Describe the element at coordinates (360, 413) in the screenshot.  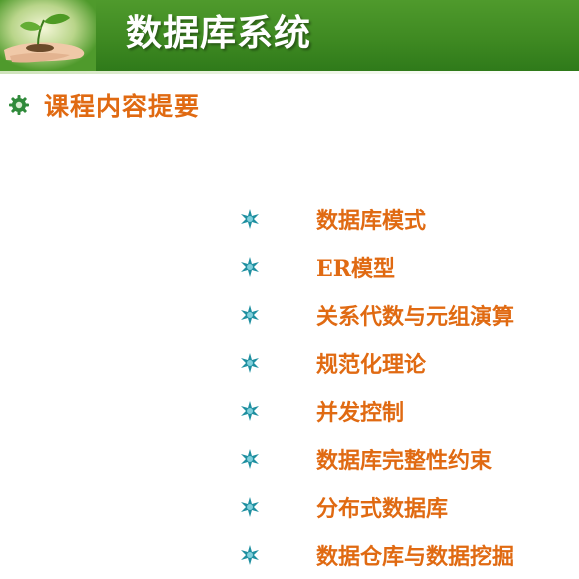
I see `topic-label: 并发控制` at that location.